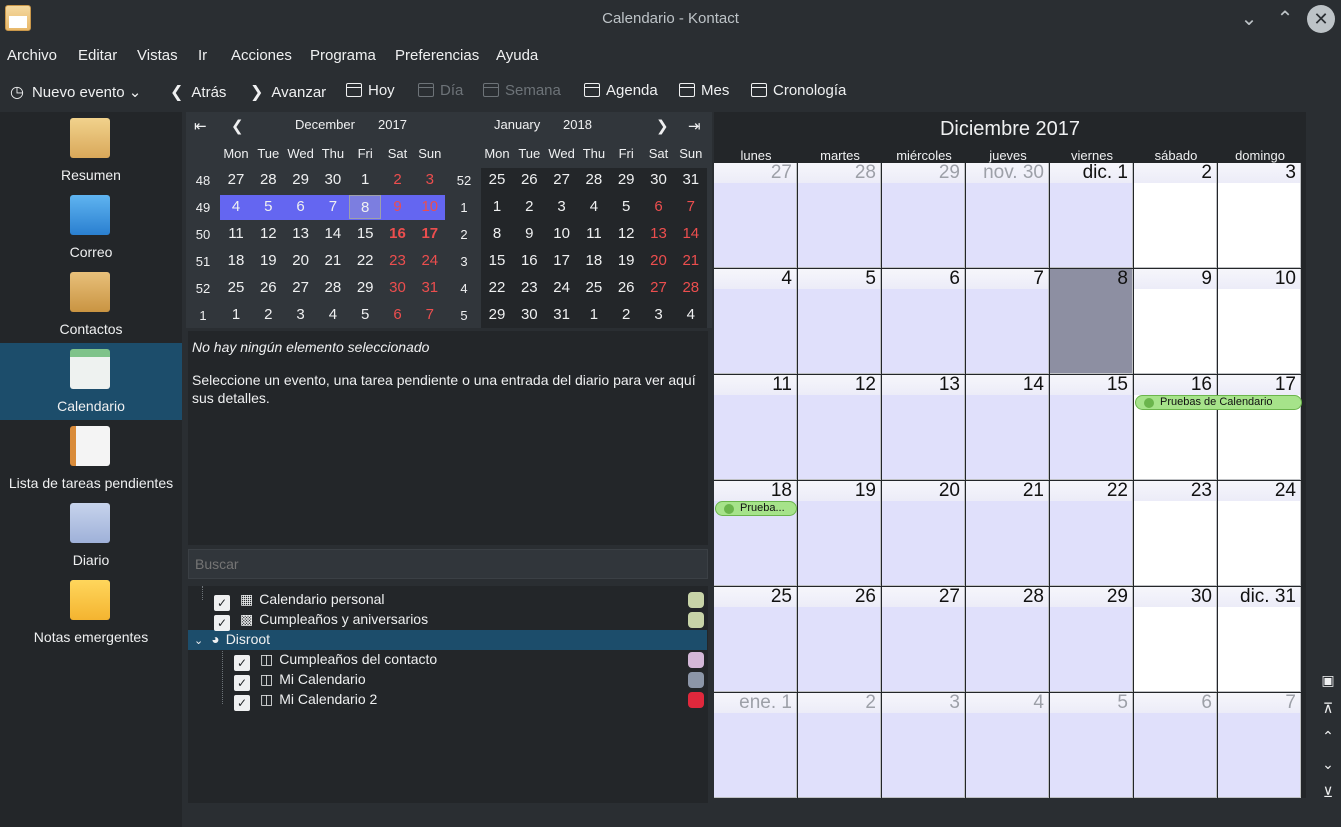 The image size is (1341, 827). I want to click on mini-day: 15, so click(497, 261).